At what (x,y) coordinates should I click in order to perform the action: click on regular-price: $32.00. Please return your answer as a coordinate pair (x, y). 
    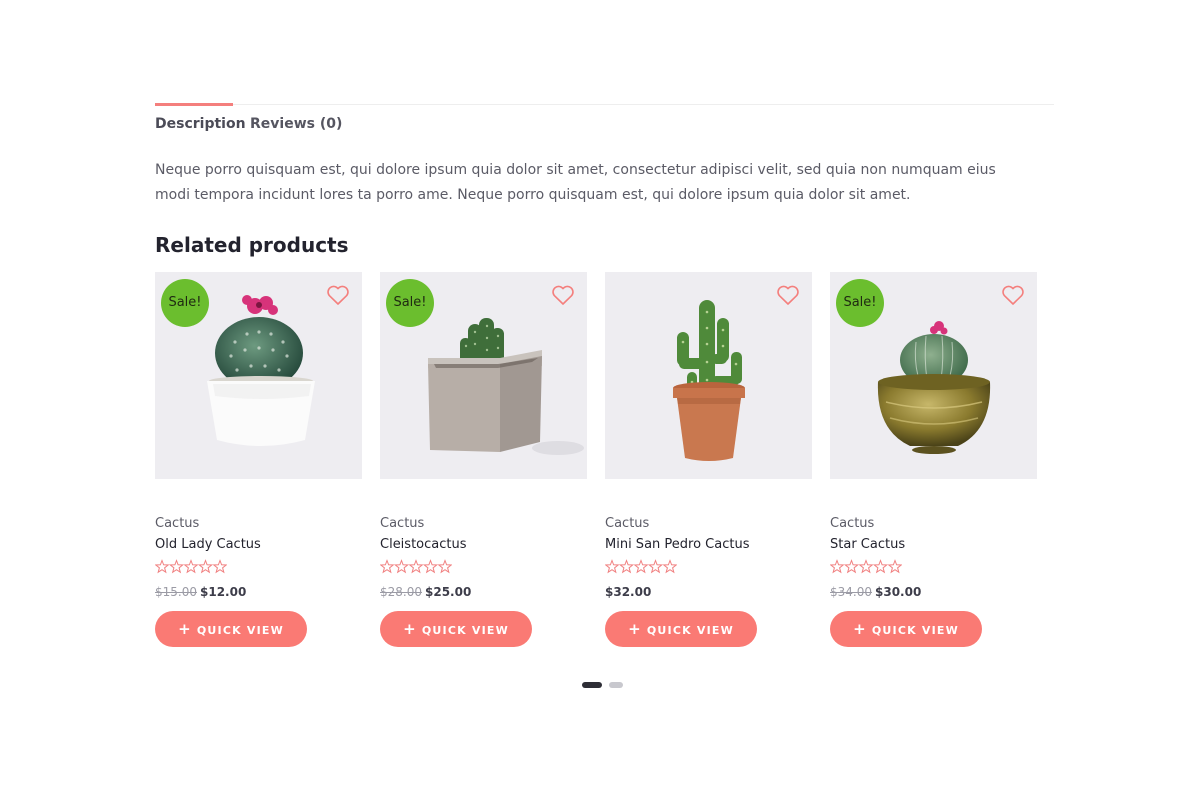
    Looking at the image, I should click on (628, 592).